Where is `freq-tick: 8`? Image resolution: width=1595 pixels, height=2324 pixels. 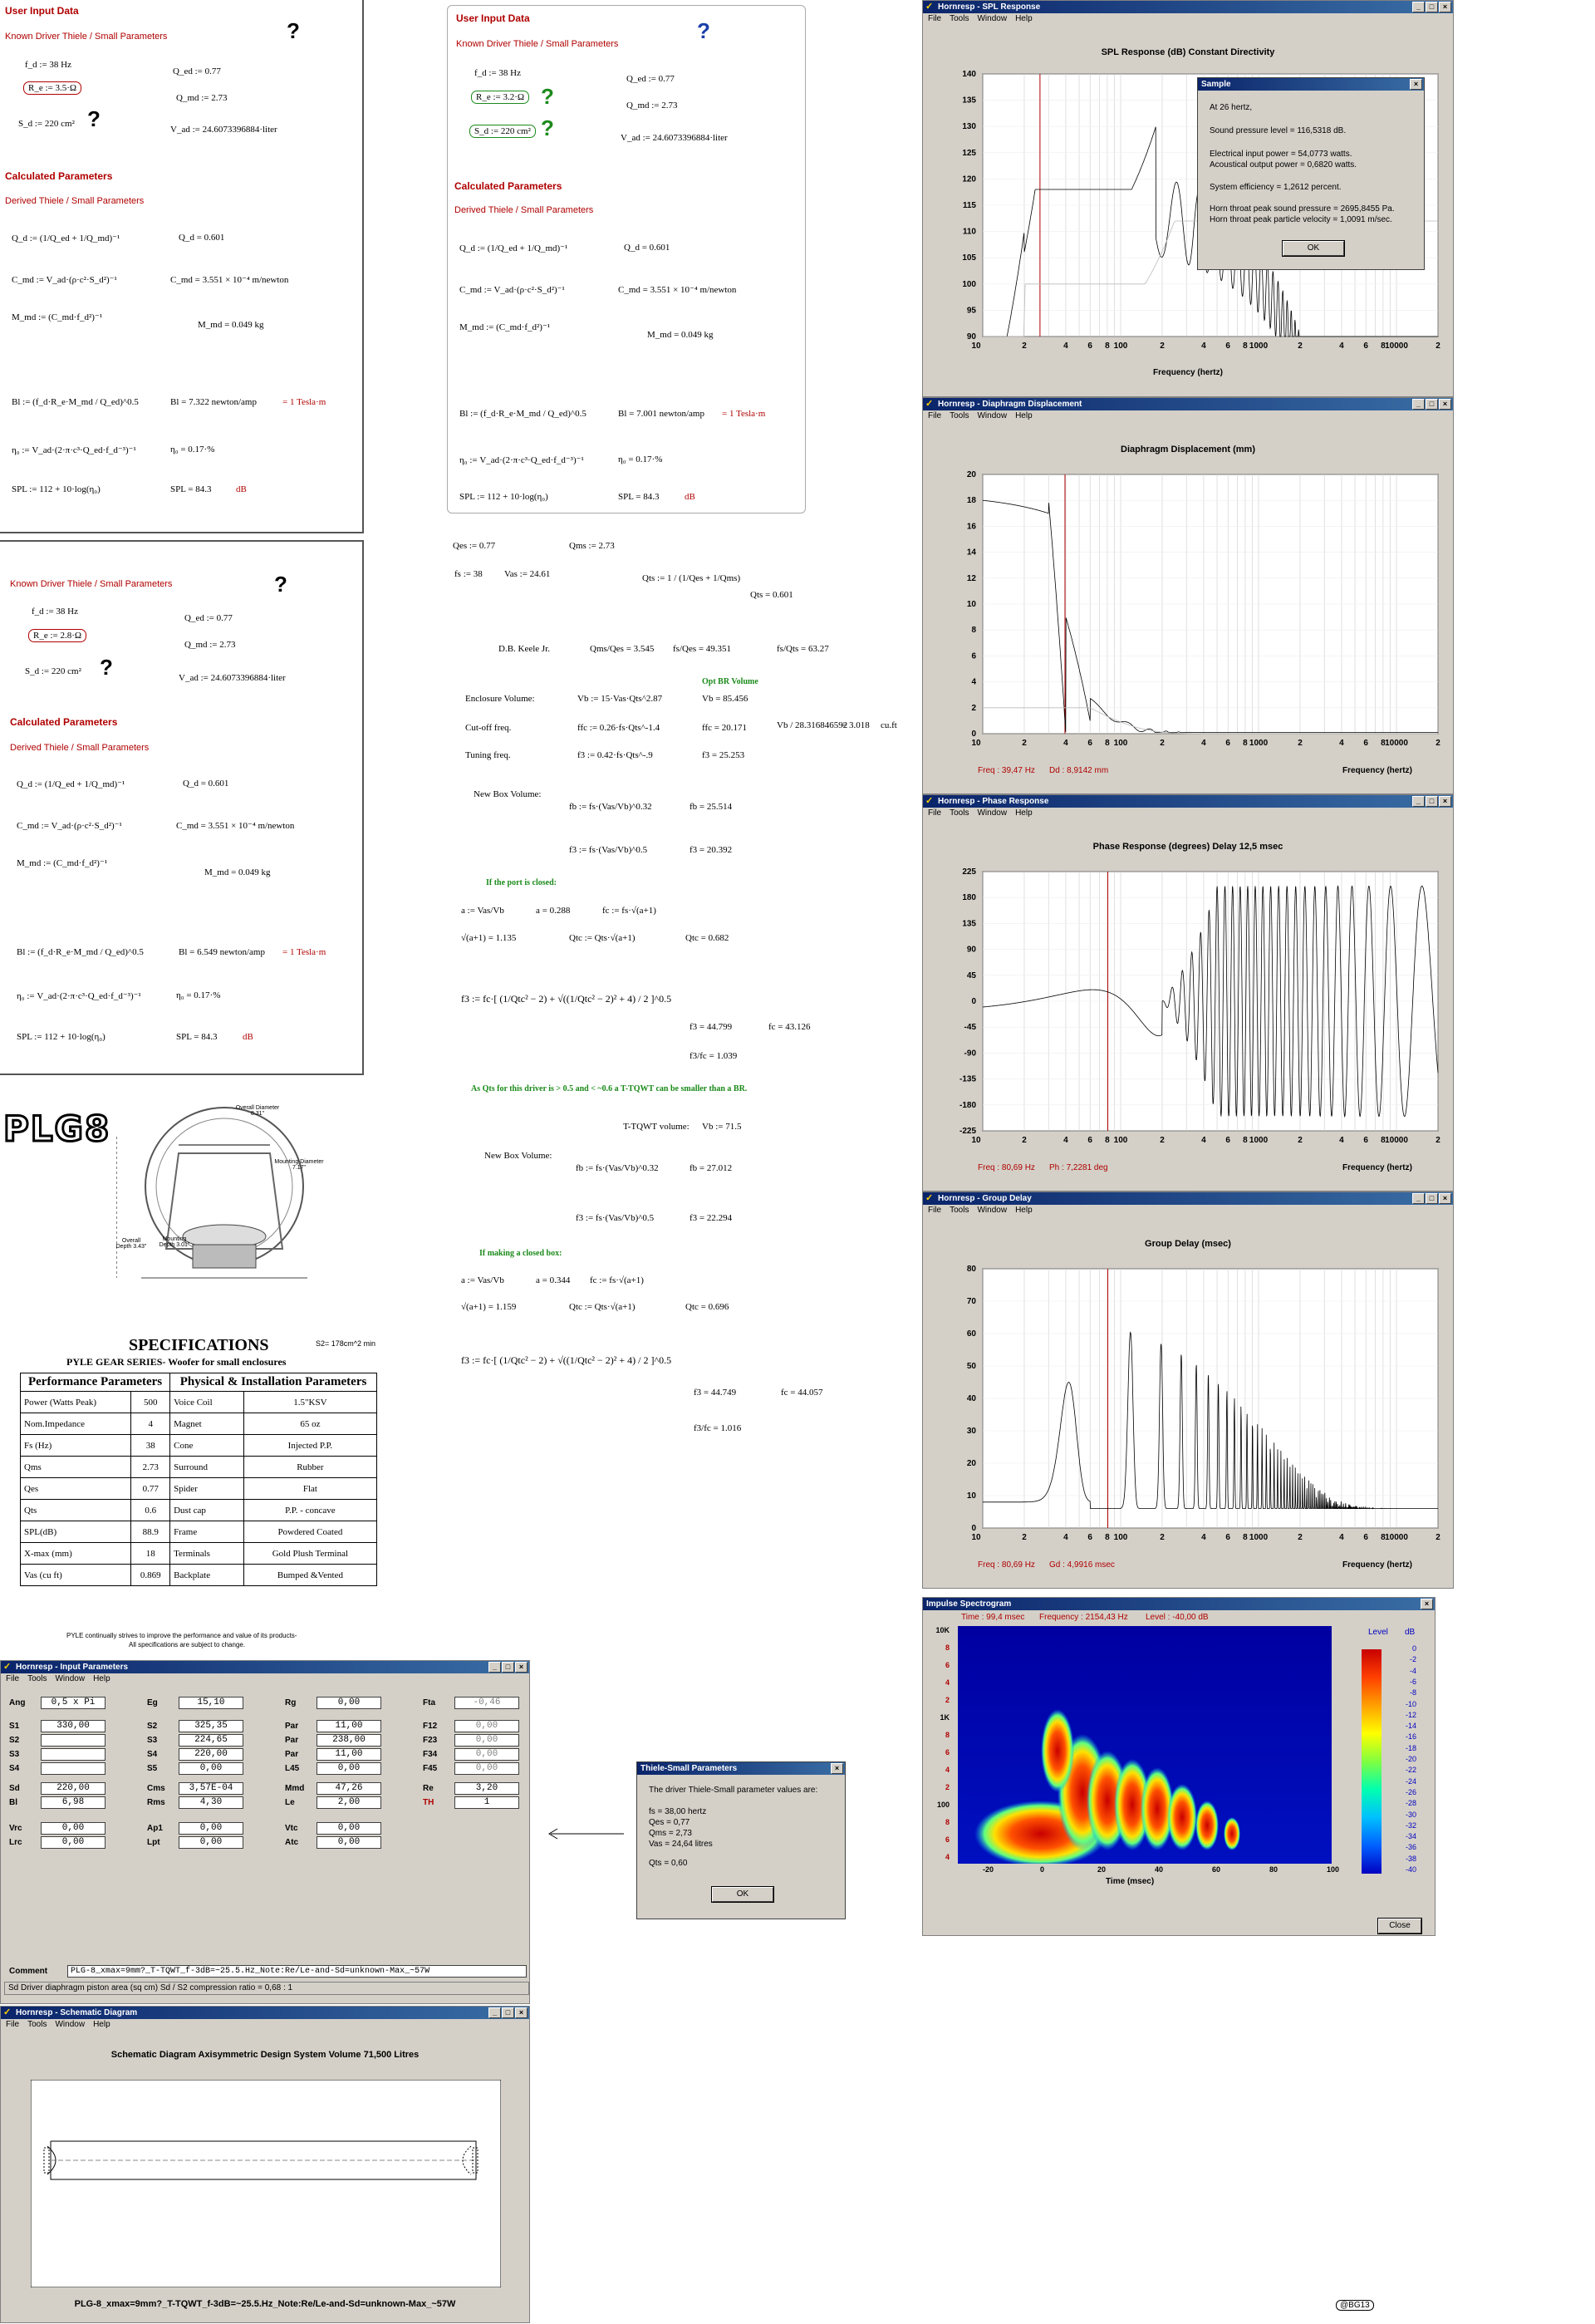
freq-tick: 8 is located at coordinates (947, 1822).